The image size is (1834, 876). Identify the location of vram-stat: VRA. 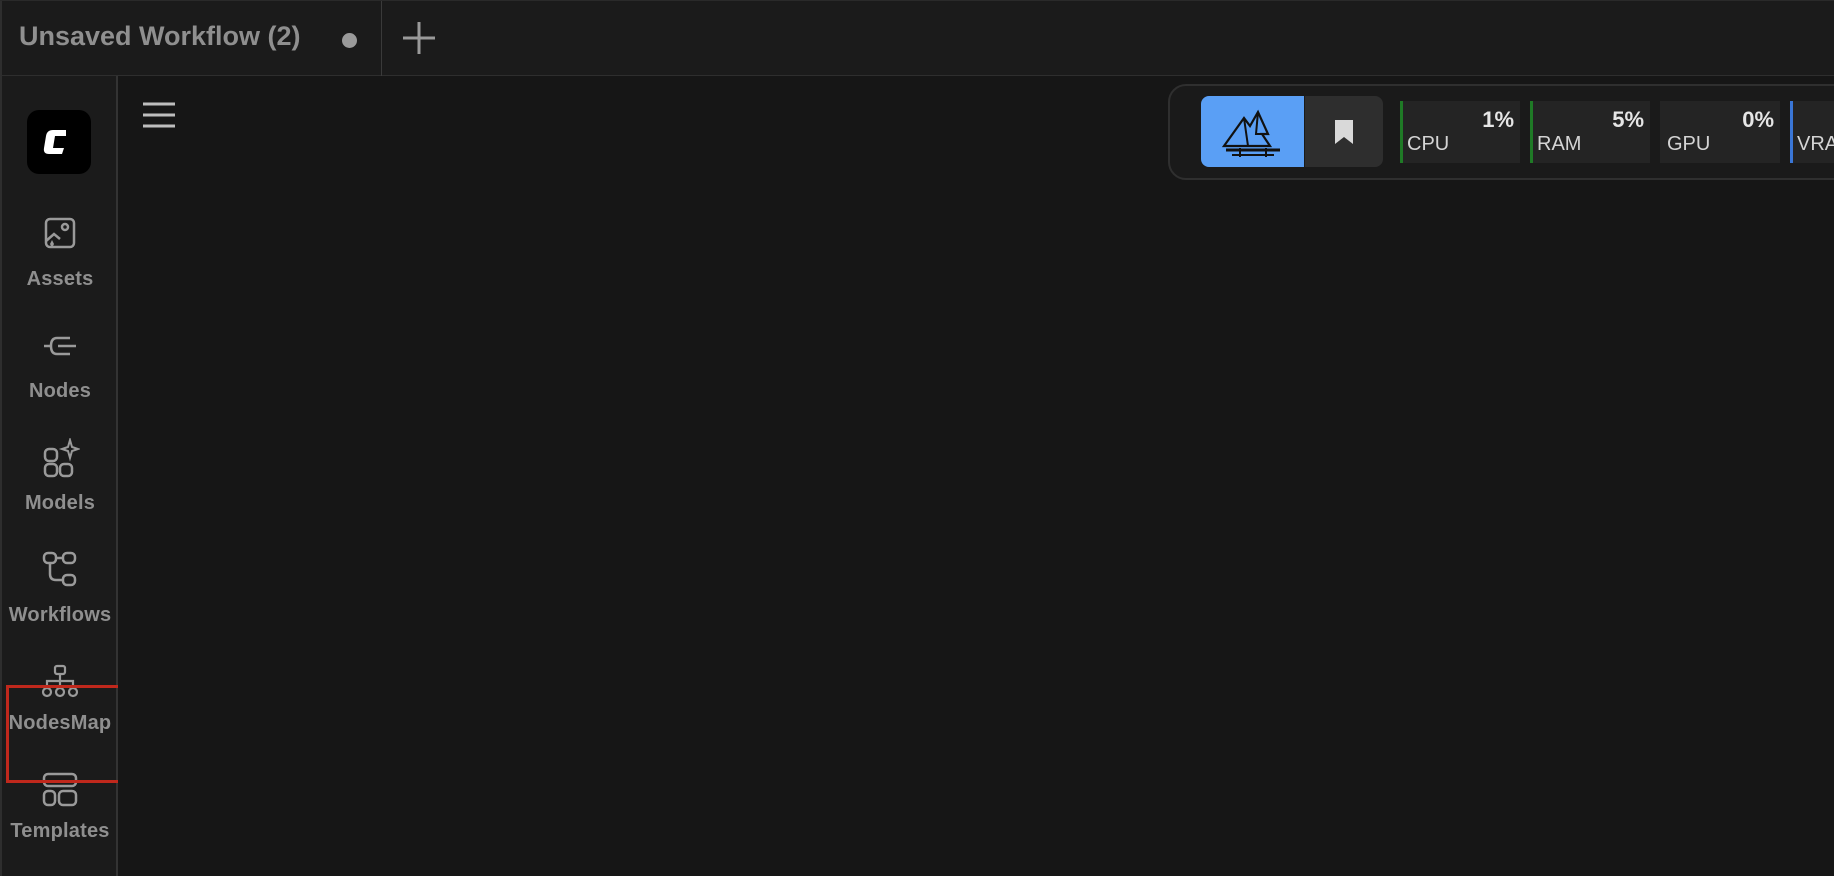
(1812, 132).